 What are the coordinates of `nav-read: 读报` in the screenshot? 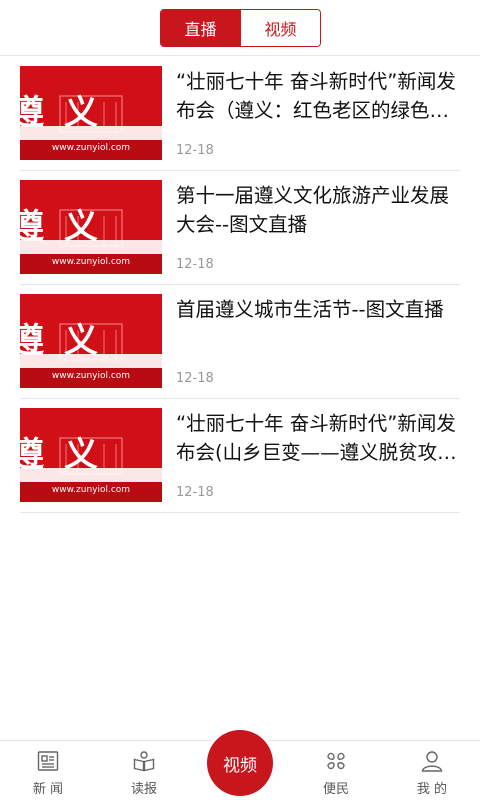 It's located at (144, 770).